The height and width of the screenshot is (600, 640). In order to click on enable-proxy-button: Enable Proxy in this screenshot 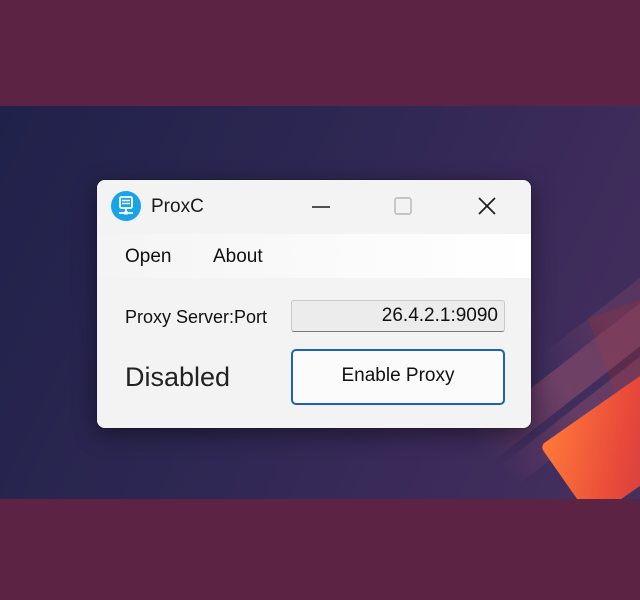, I will do `click(398, 377)`.